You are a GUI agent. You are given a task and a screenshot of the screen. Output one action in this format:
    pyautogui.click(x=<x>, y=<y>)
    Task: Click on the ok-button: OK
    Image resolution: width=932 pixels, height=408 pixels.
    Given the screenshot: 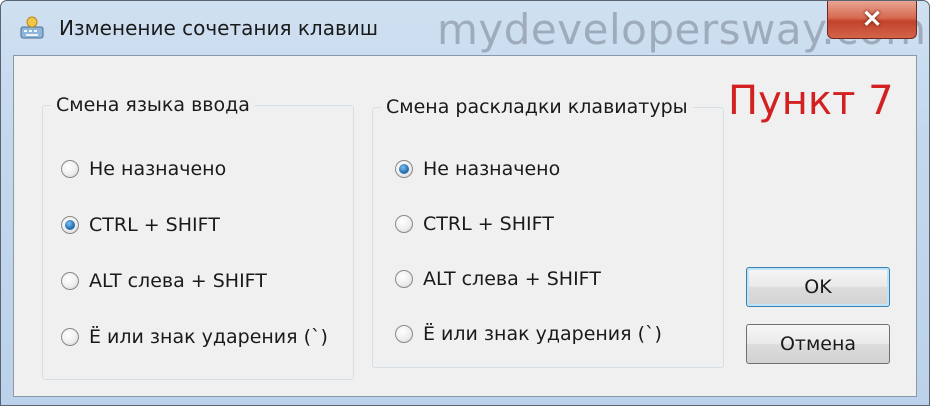 What is the action you would take?
    pyautogui.click(x=818, y=287)
    